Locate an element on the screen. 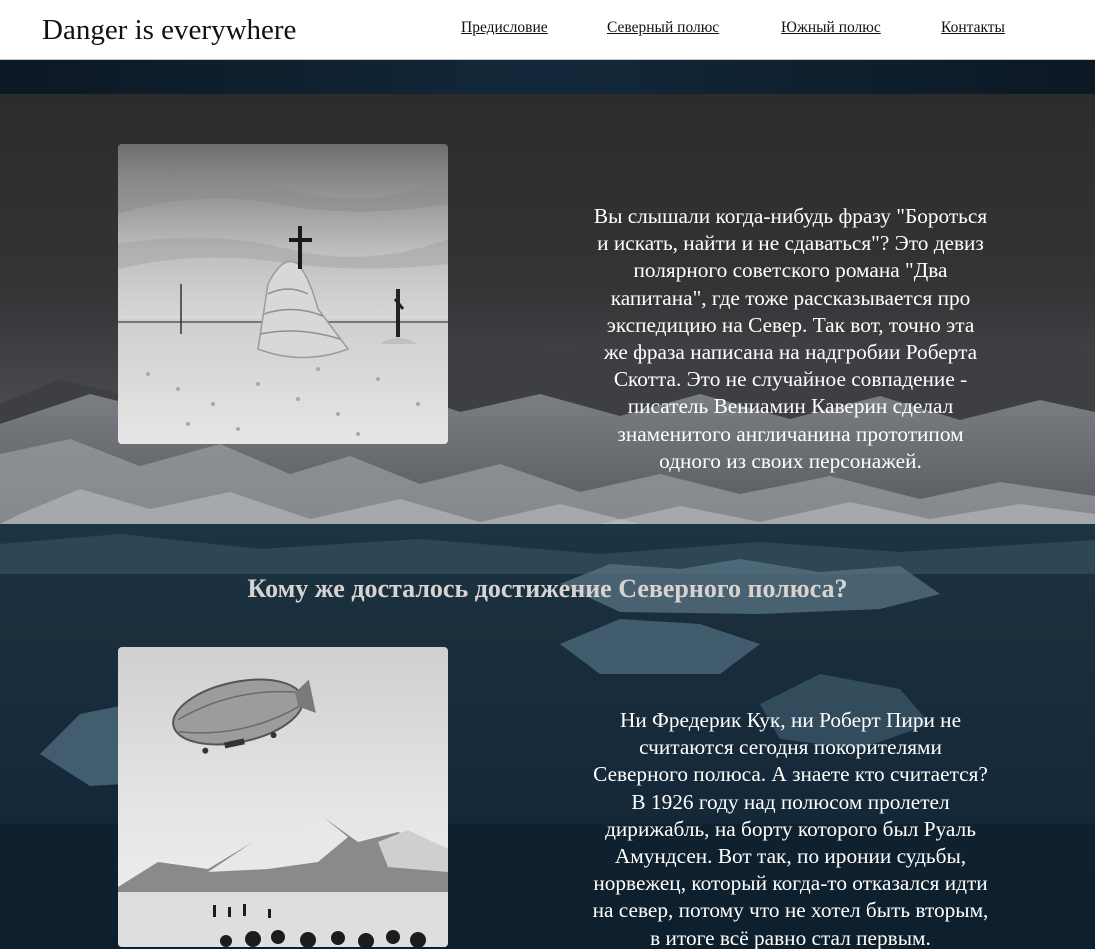 This screenshot has height=949, width=1095. text-line: дирижабль, на борту которого был Руаль is located at coordinates (790, 828).